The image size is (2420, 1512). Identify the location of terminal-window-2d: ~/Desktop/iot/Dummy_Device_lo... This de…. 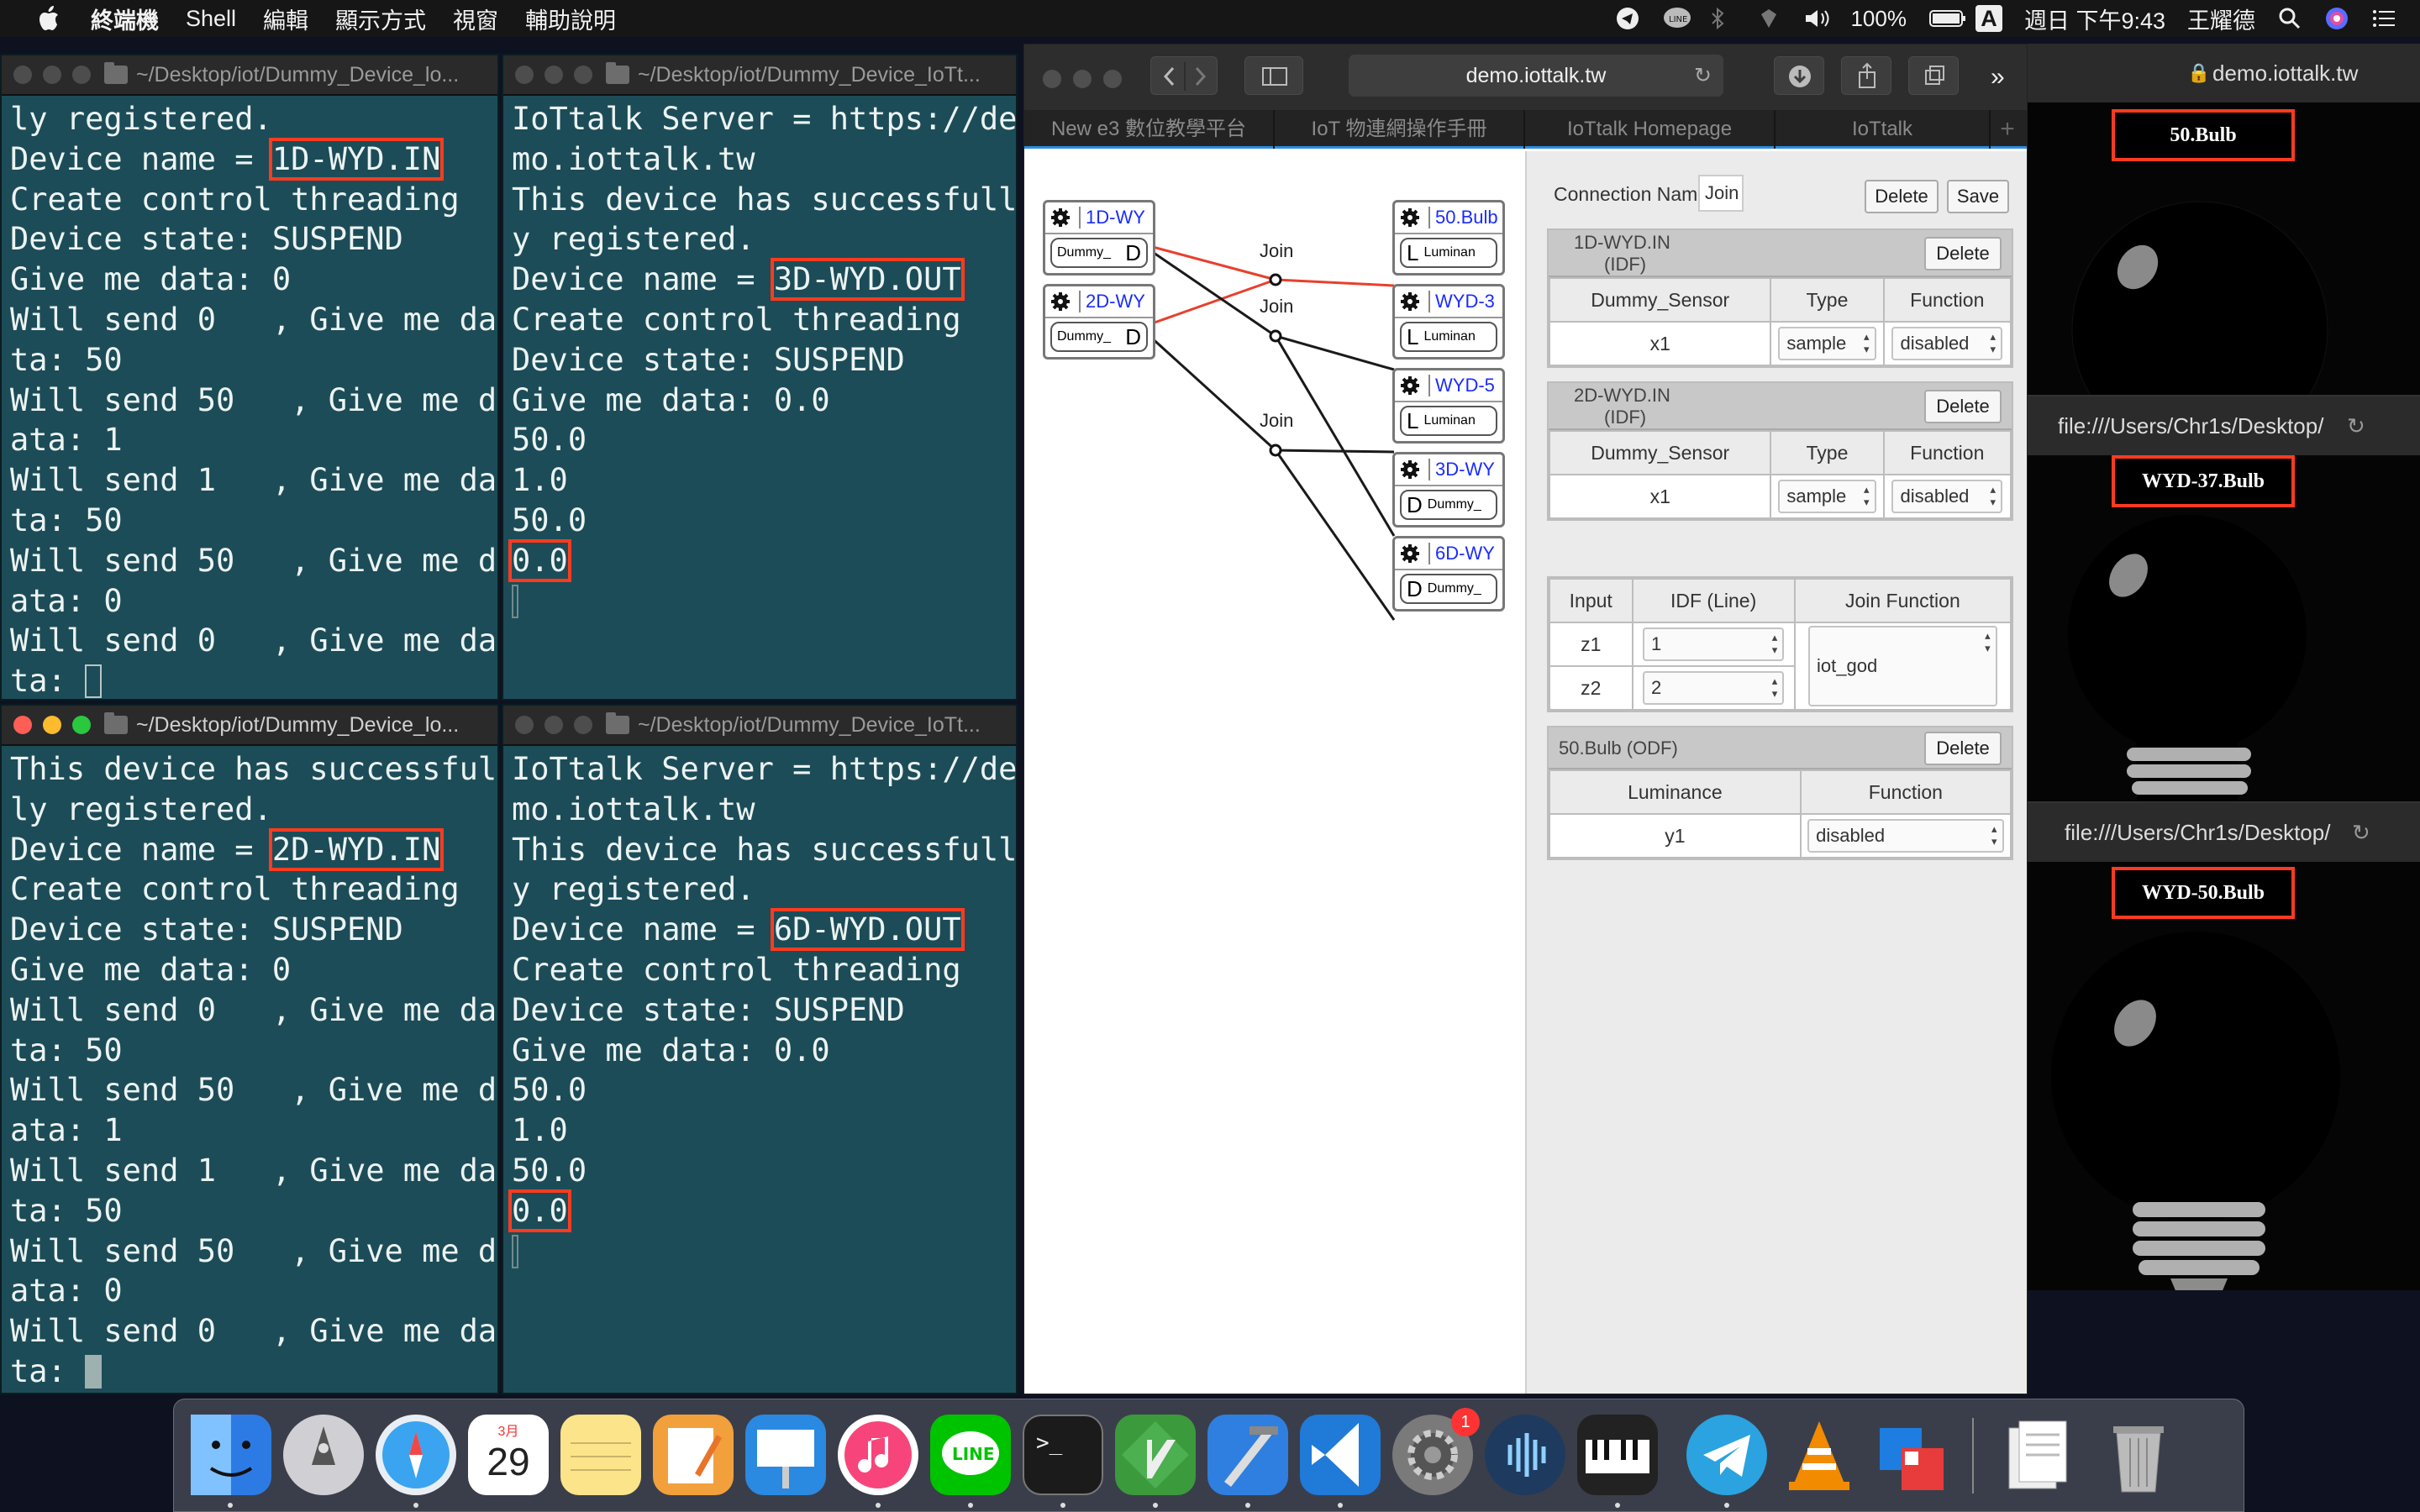
(249, 1049).